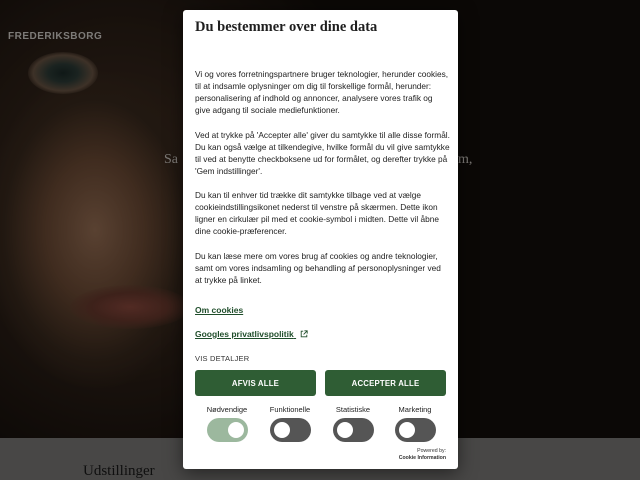  I want to click on google-privacy-link: Googles privatlivspolitik, so click(251, 334).